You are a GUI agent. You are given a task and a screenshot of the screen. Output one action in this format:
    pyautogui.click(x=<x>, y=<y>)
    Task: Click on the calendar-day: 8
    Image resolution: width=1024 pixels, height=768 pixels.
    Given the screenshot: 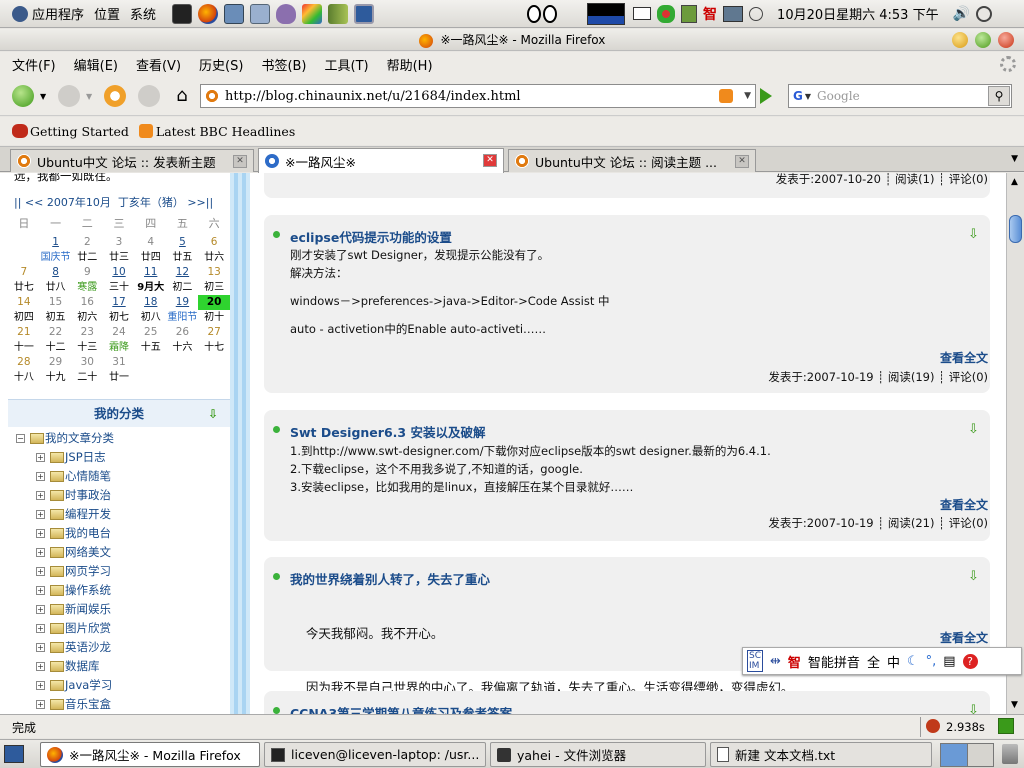 What is the action you would take?
    pyautogui.click(x=56, y=272)
    